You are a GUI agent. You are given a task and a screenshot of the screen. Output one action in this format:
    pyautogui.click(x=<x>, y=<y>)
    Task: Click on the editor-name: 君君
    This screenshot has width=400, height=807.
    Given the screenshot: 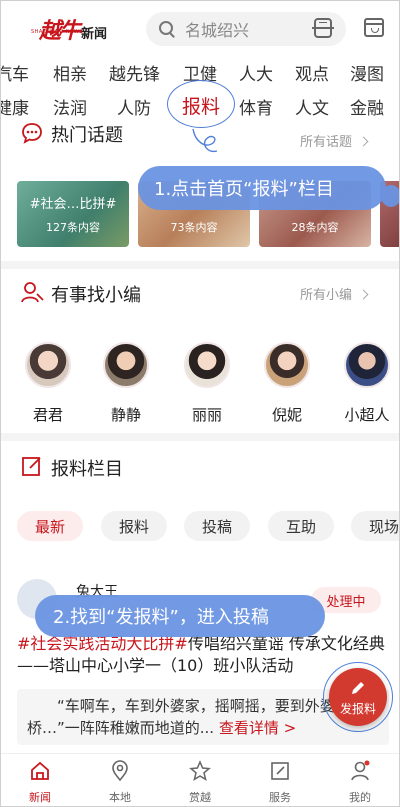 What is the action you would take?
    pyautogui.click(x=47, y=415)
    